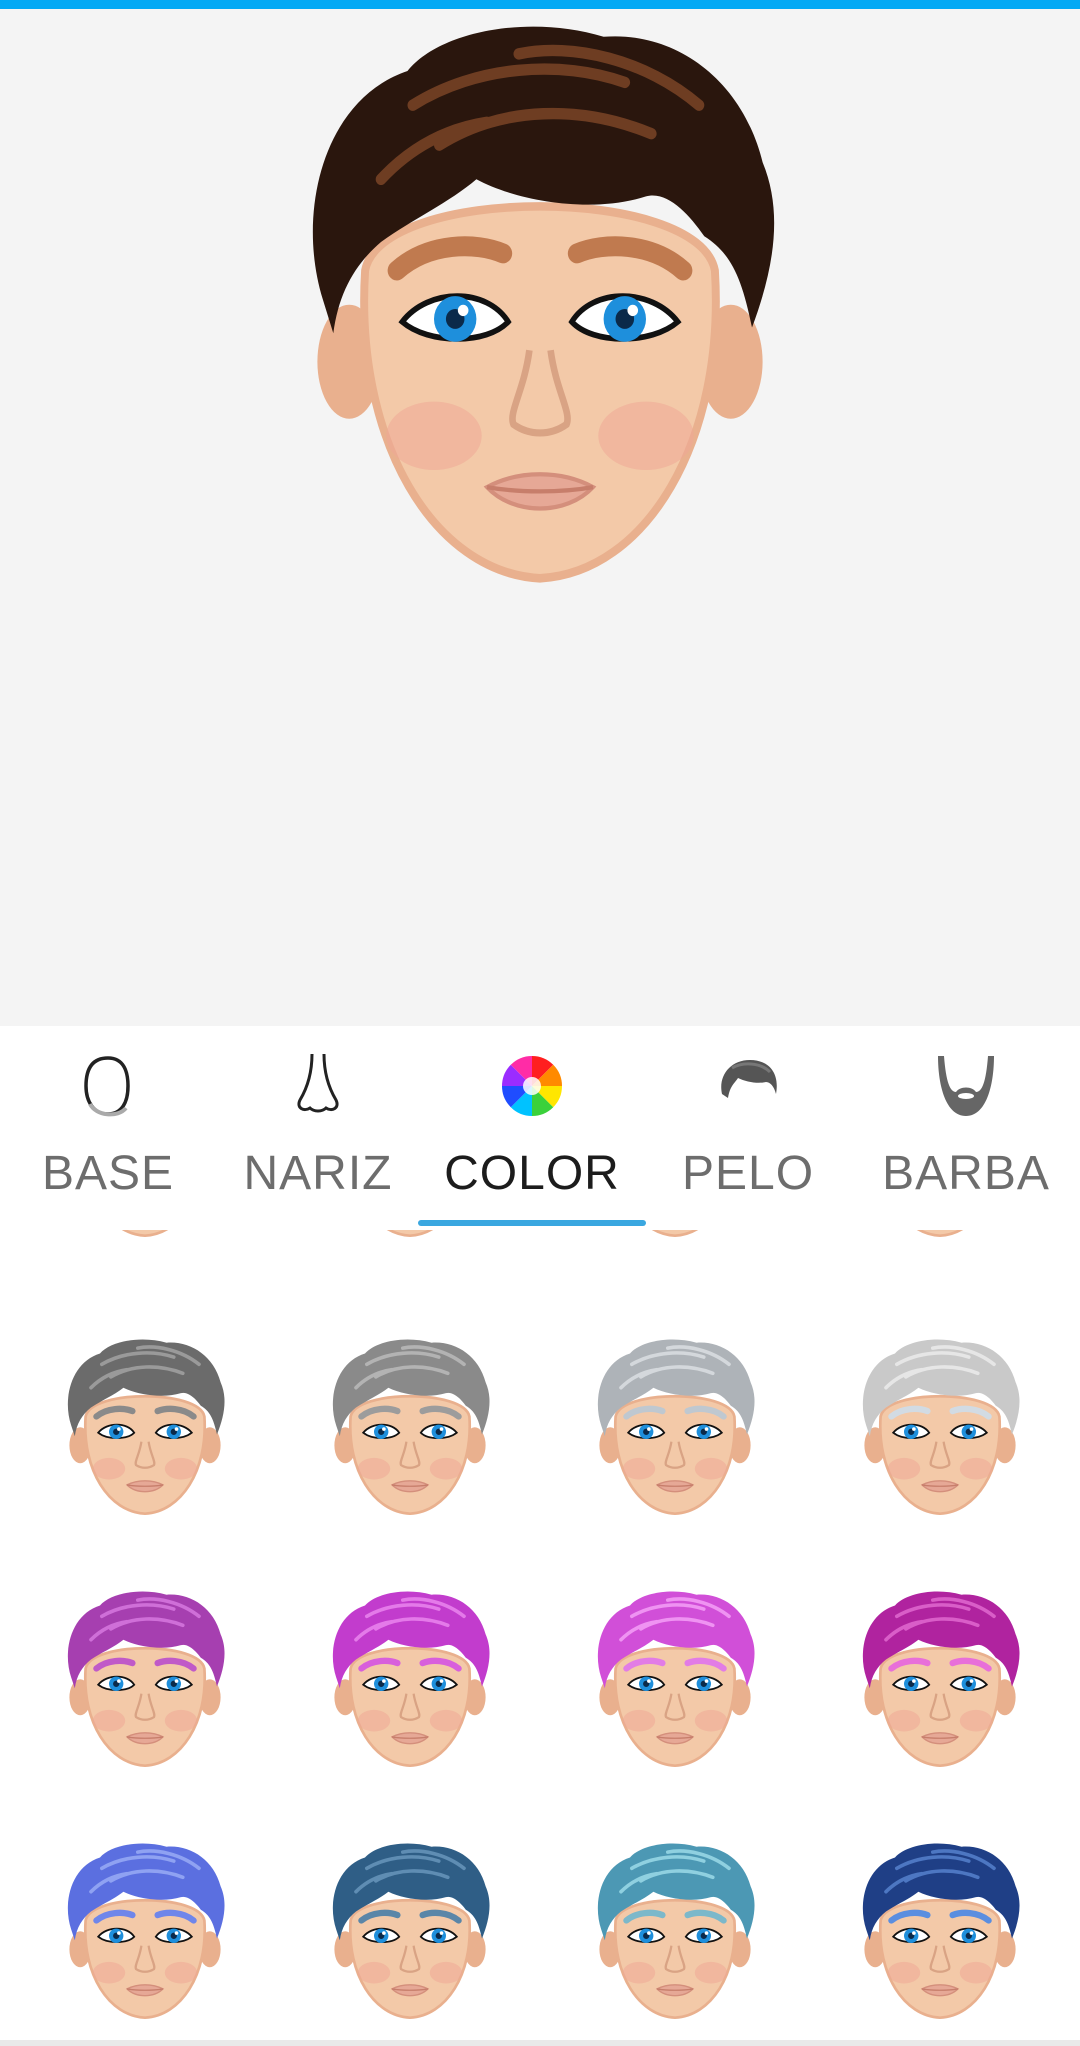 The height and width of the screenshot is (2046, 1080). Describe the element at coordinates (318, 1173) in the screenshot. I see `tab-nariz-label: NARIZ` at that location.